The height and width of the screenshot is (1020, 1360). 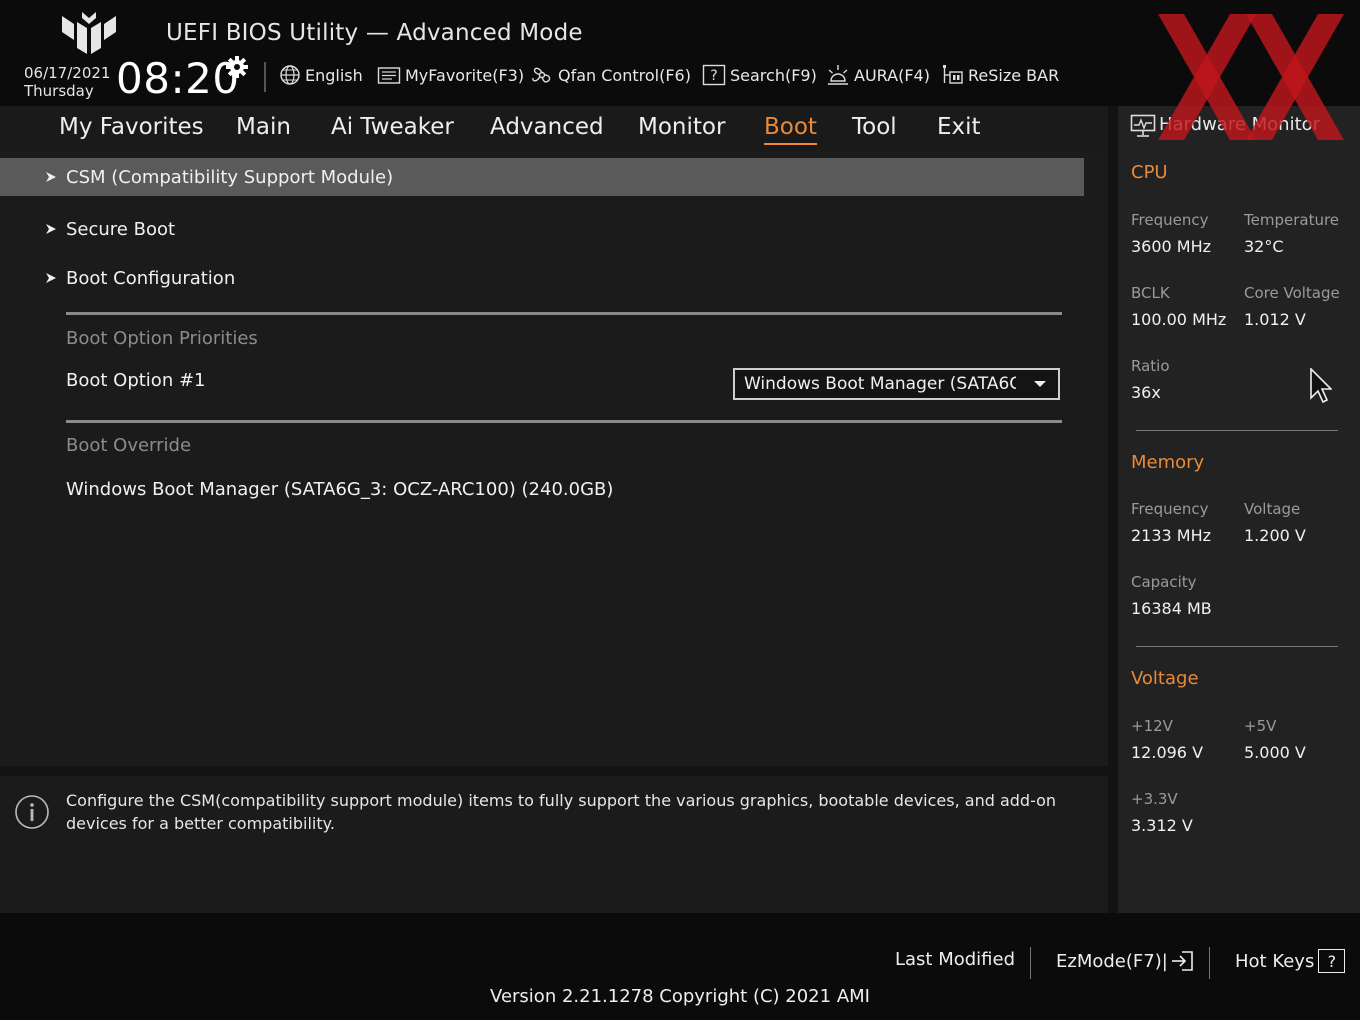 I want to click on cpu-temperature-label: Temperature, so click(x=1292, y=220).